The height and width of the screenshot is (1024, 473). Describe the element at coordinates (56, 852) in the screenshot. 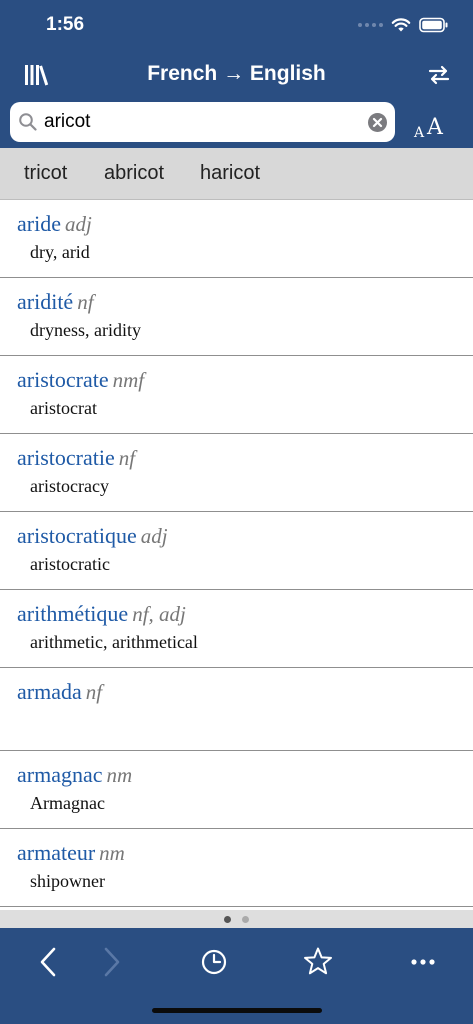

I see `headword-text: armateur` at that location.